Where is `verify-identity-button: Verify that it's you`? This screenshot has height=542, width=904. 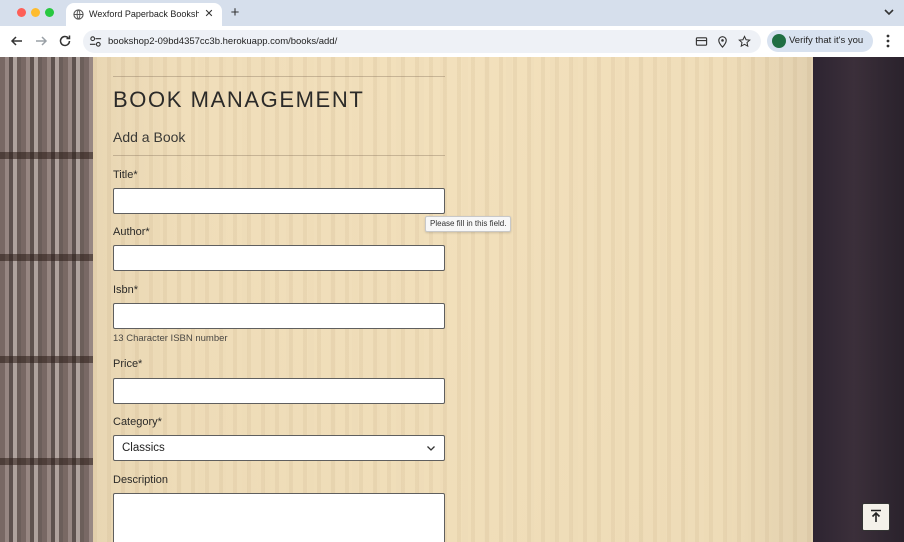 verify-identity-button: Verify that it's you is located at coordinates (820, 41).